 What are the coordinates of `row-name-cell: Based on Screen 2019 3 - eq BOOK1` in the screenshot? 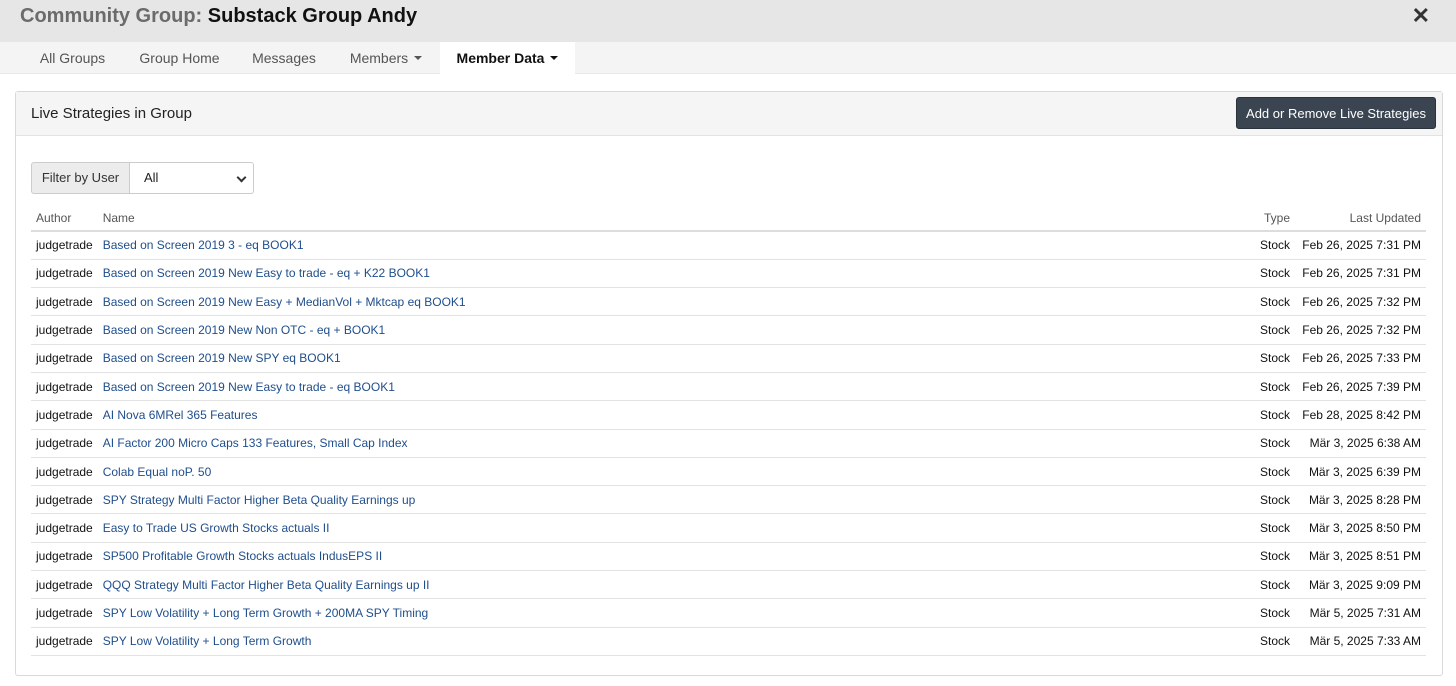 It's located at (666, 245).